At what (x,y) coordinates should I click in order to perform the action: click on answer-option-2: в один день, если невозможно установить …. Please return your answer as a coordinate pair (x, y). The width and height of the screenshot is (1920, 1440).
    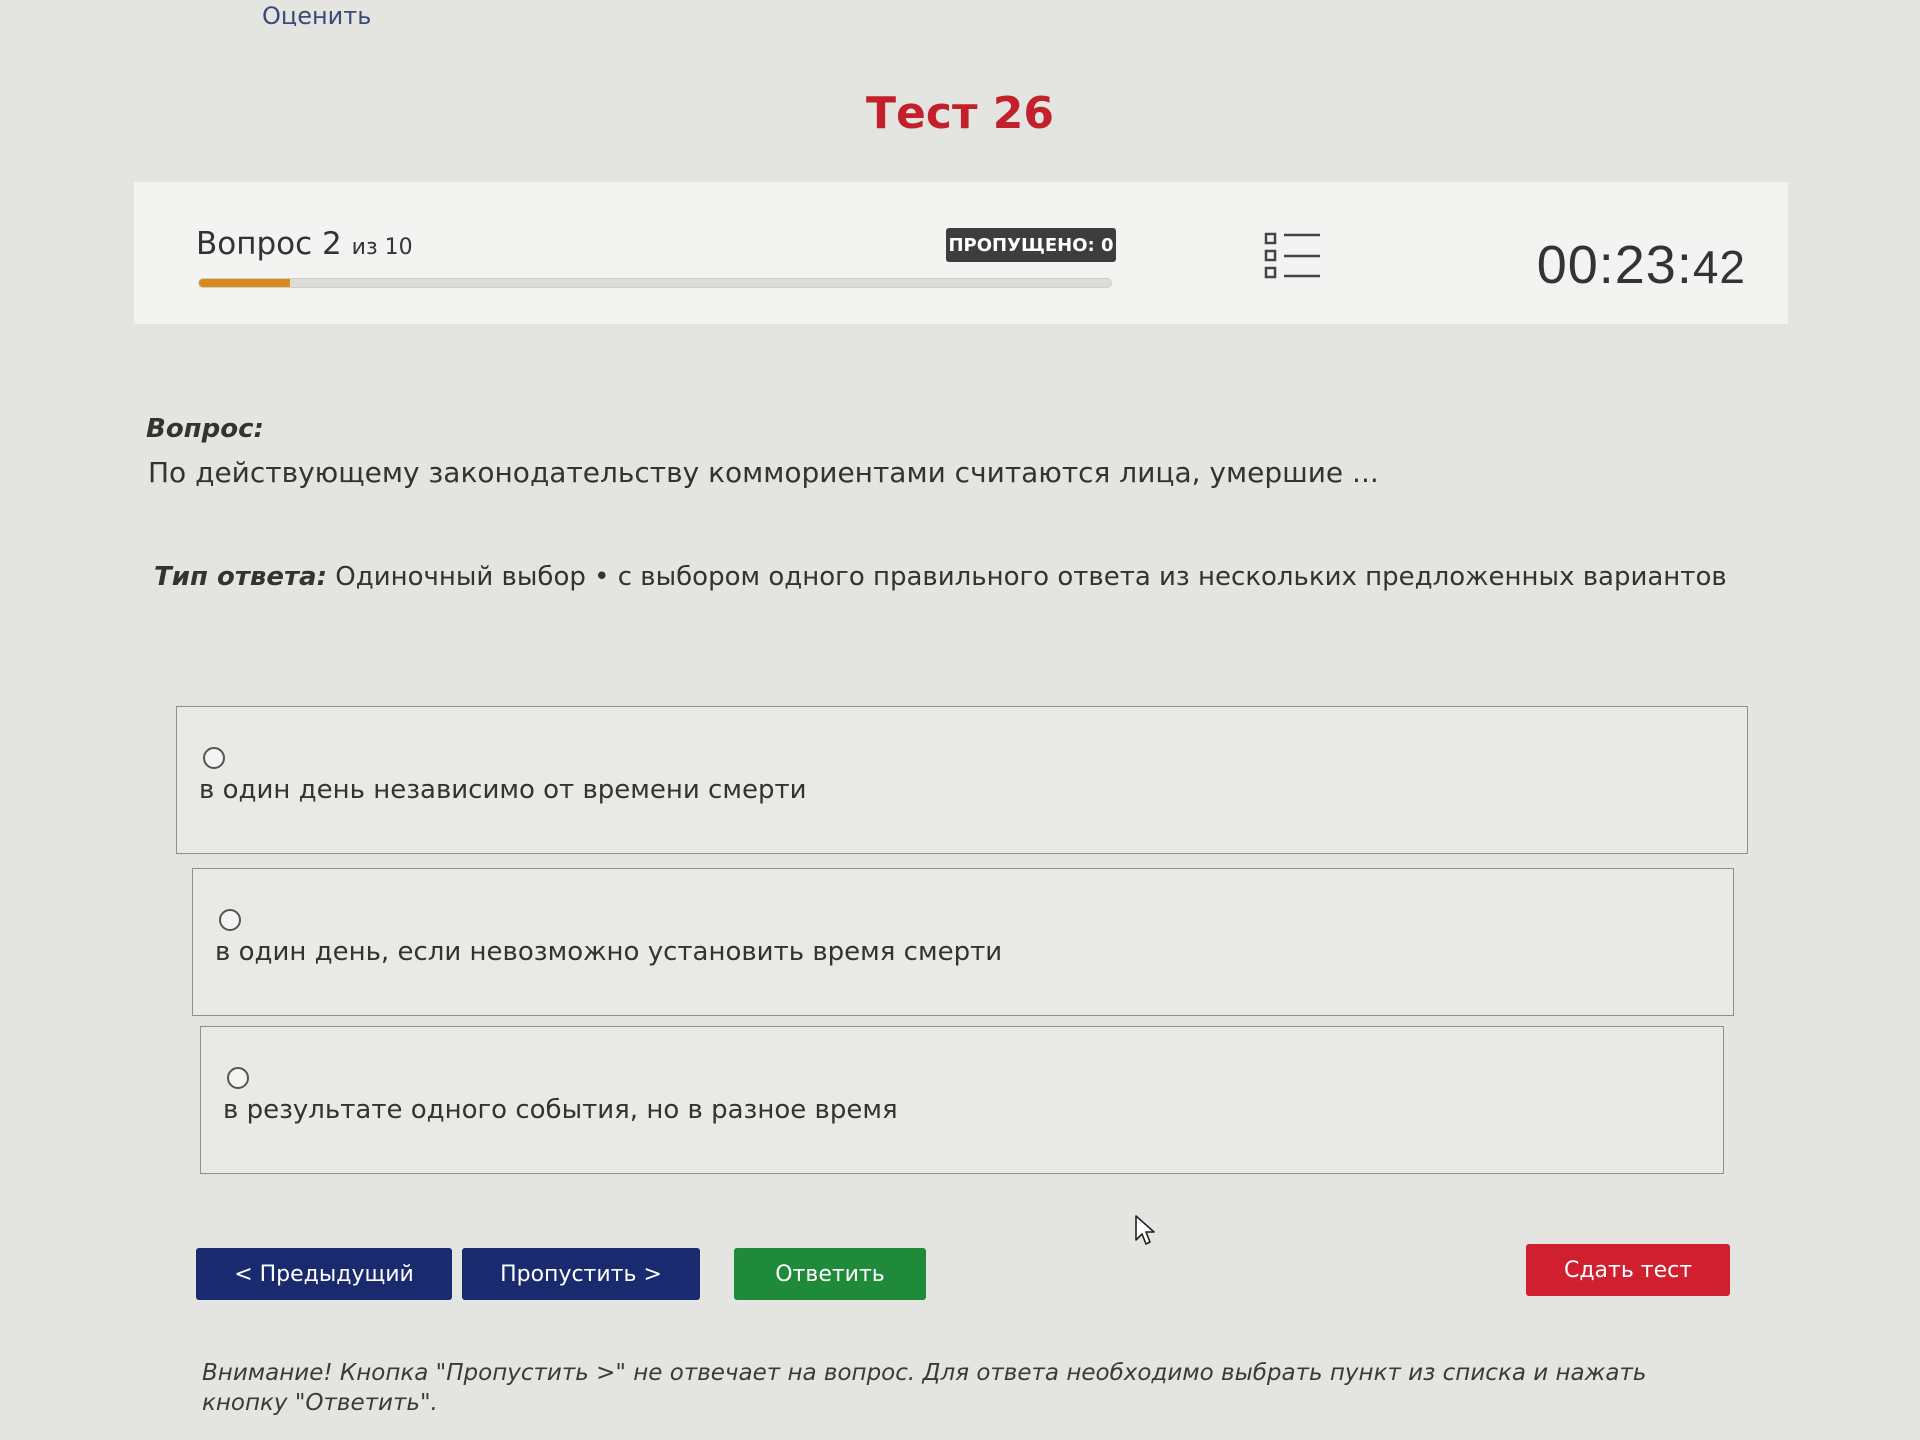
    Looking at the image, I should click on (963, 942).